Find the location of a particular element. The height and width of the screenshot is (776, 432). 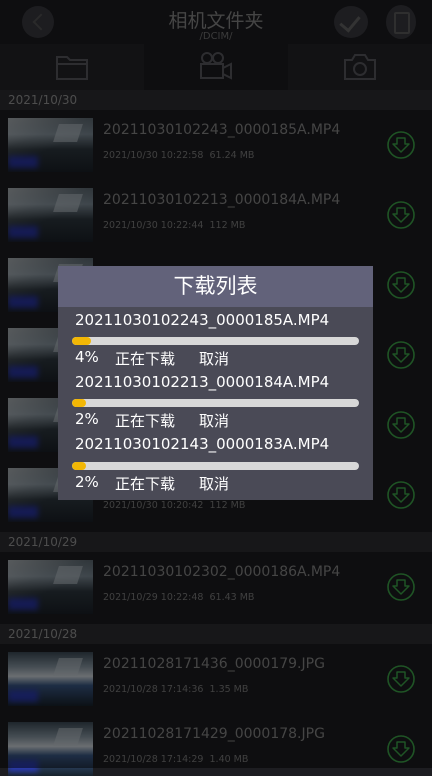

download-percent: 4% is located at coordinates (87, 357).